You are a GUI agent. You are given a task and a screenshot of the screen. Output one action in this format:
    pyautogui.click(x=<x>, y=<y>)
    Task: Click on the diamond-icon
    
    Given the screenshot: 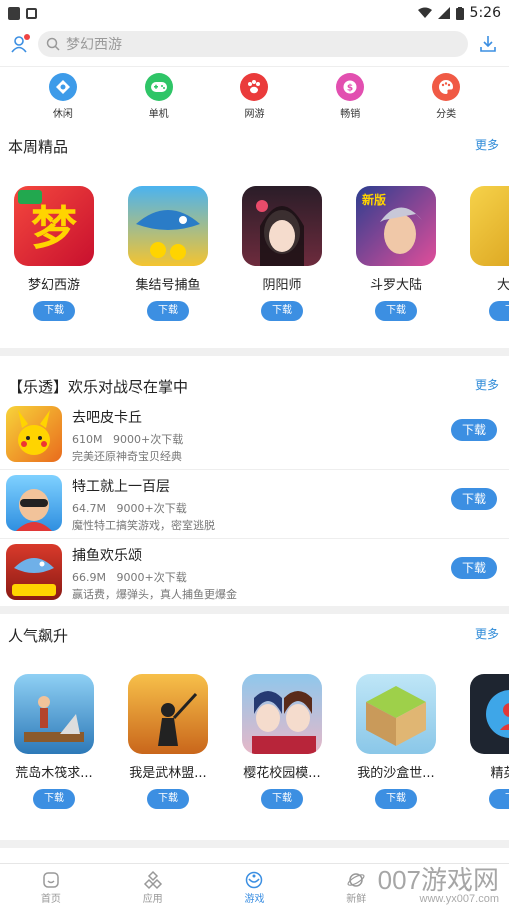 What is the action you would take?
    pyautogui.click(x=62, y=87)
    